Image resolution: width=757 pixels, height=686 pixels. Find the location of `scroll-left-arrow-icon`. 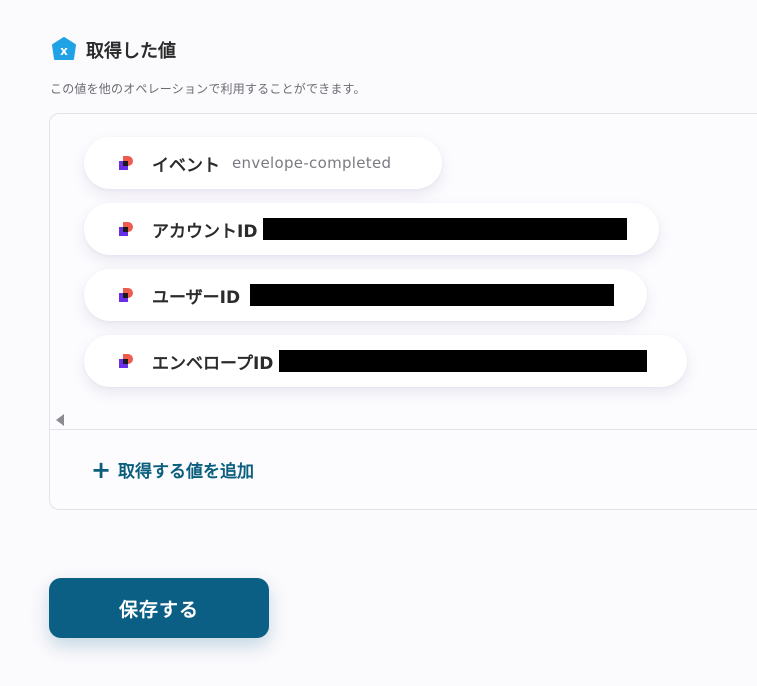

scroll-left-arrow-icon is located at coordinates (60, 420).